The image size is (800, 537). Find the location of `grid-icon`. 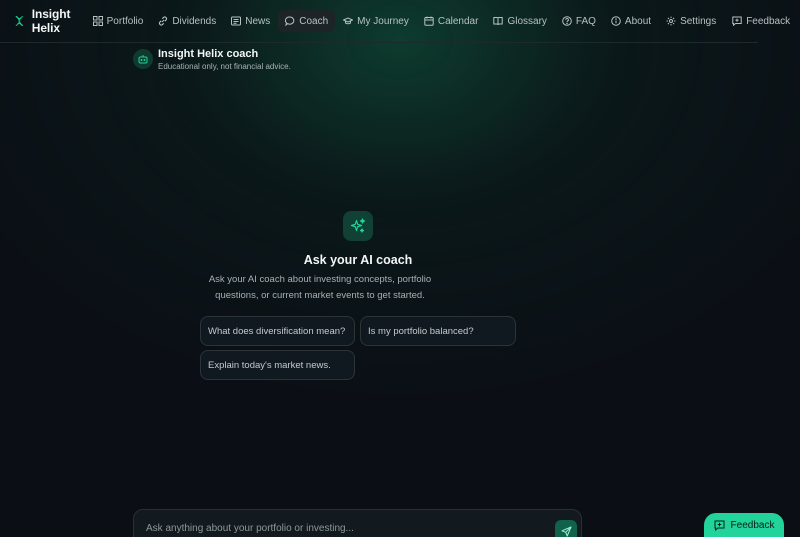

grid-icon is located at coordinates (97, 21).